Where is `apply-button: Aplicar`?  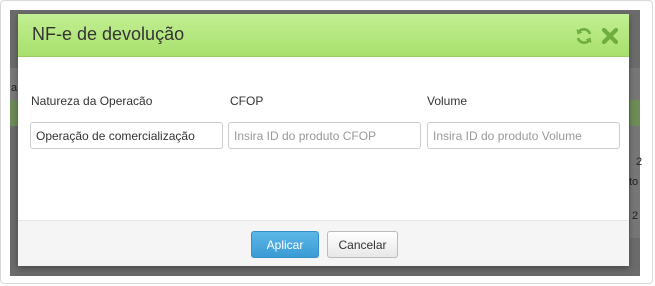 apply-button: Aplicar is located at coordinates (285, 244).